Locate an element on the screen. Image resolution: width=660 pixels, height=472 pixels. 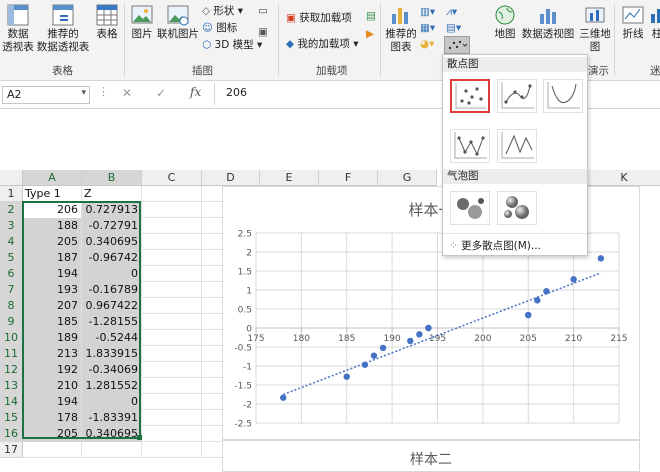
sparkline-line-icon is located at coordinates (633, 15).